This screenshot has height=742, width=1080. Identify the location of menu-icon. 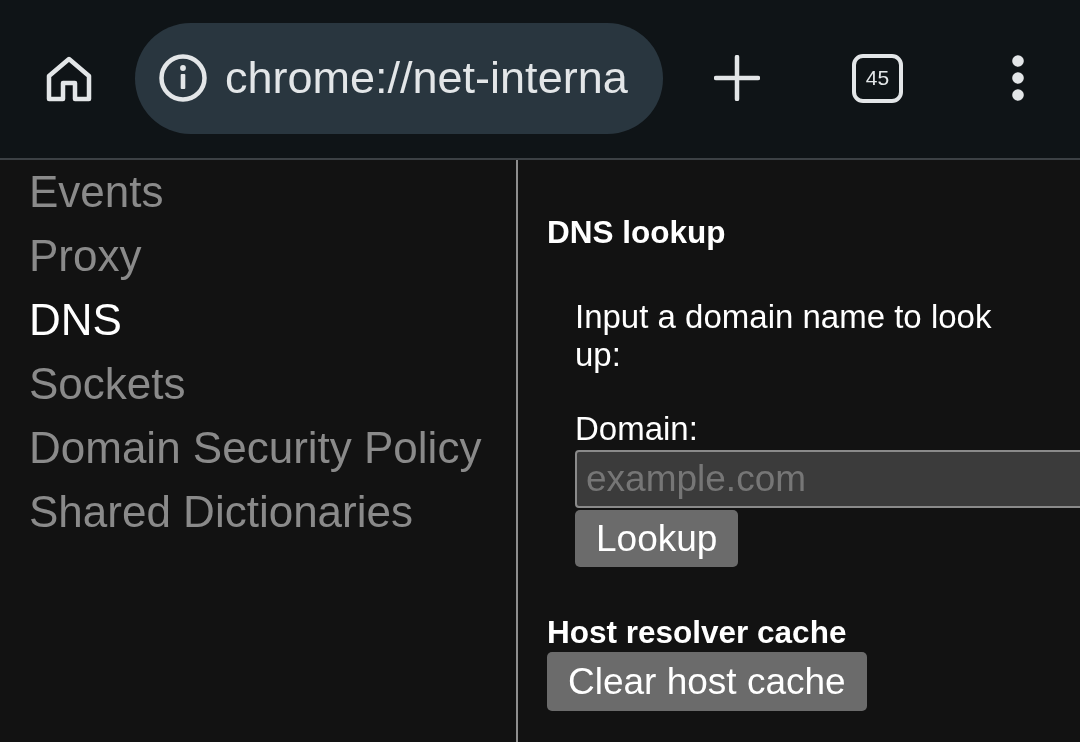
(1018, 78).